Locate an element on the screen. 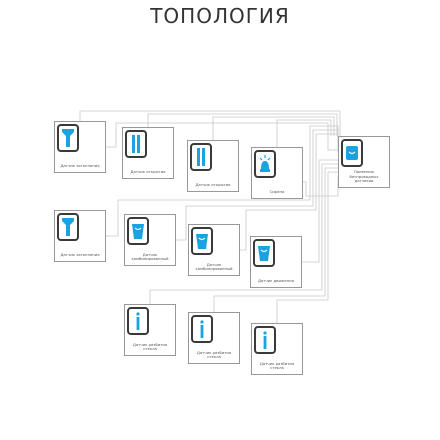 This screenshot has width=440, height=440. device-node: Датчик движения is located at coordinates (276, 262).